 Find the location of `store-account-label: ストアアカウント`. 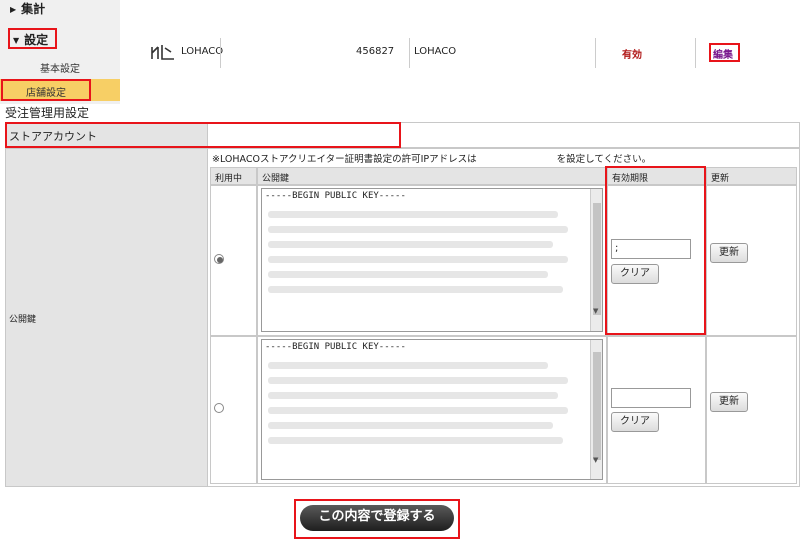

store-account-label: ストアアカウント is located at coordinates (53, 136).